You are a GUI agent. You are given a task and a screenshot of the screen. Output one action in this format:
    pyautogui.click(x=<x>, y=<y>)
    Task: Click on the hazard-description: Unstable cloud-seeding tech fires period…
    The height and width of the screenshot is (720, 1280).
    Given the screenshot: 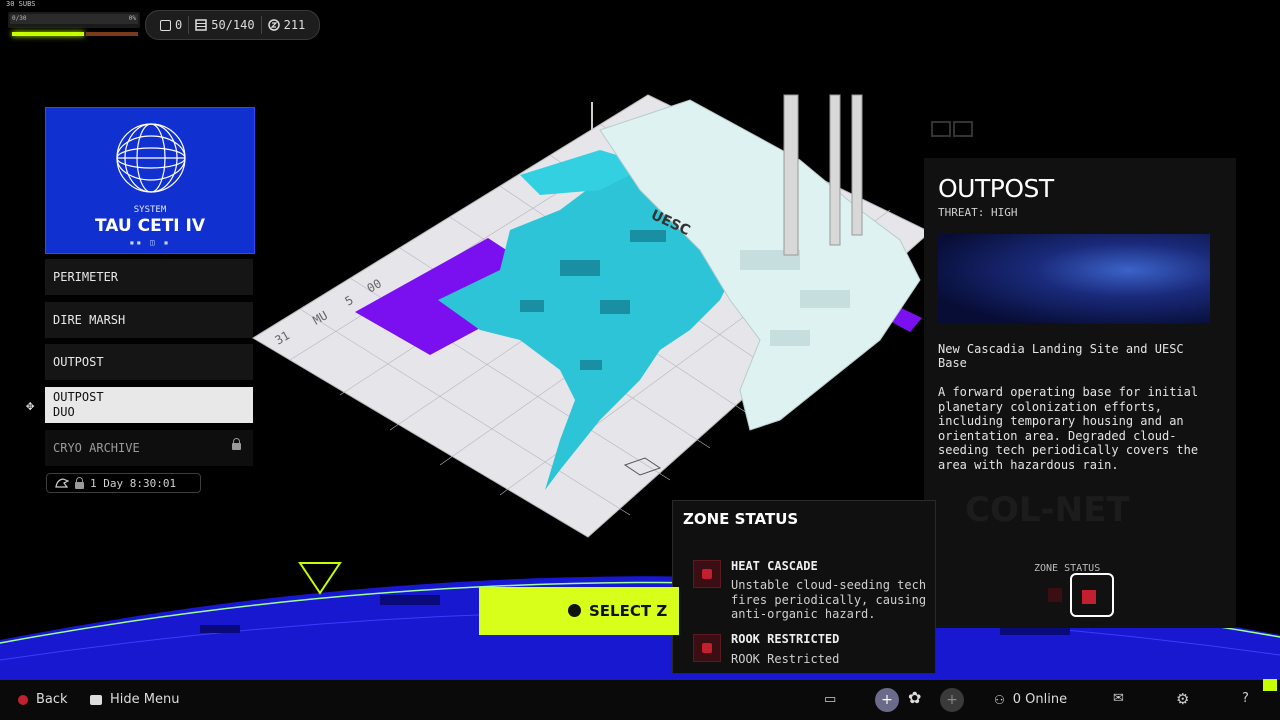 What is the action you would take?
    pyautogui.click(x=829, y=599)
    